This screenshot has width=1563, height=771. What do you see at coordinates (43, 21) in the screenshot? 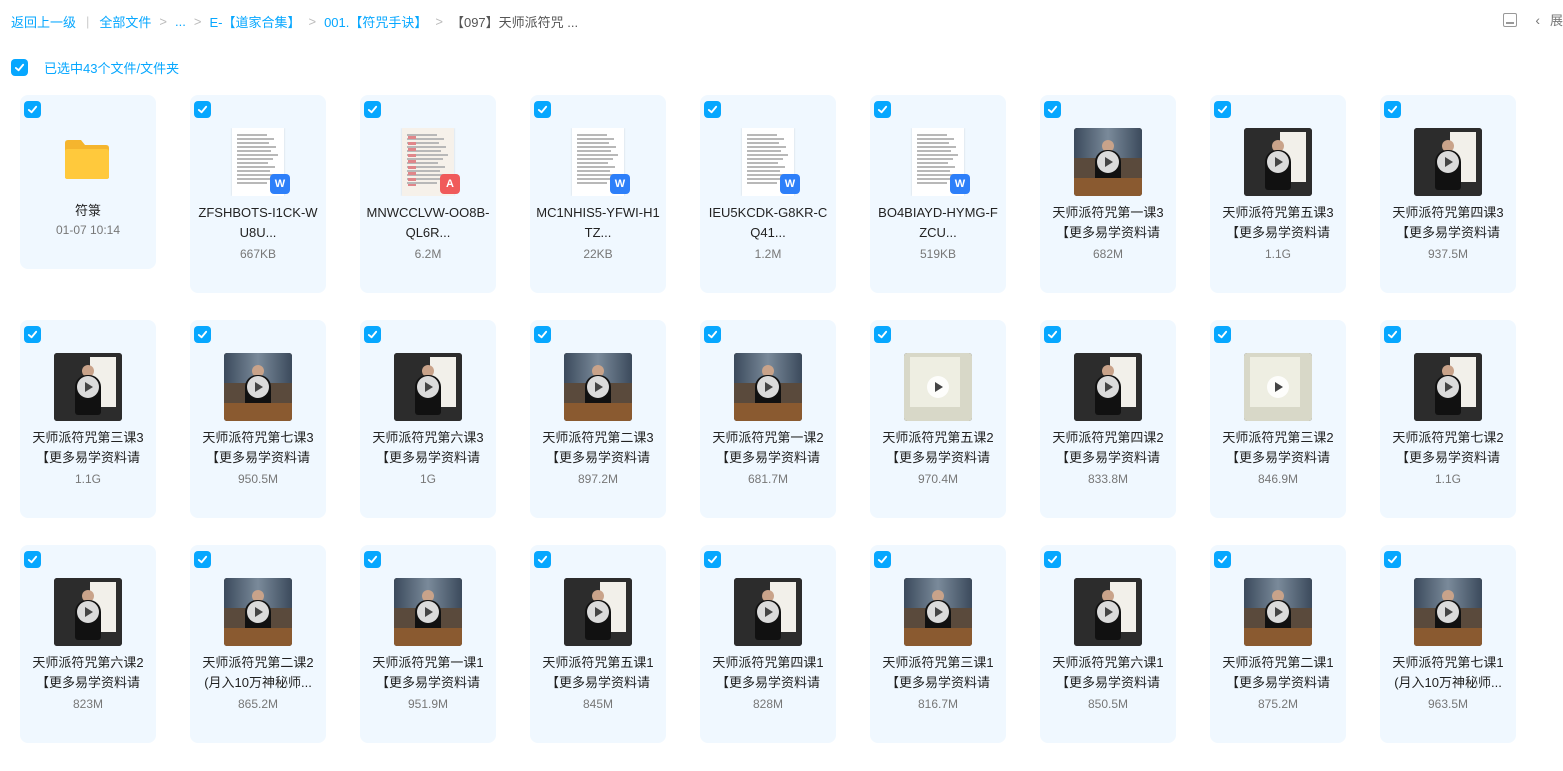
I see `back-link: 返回上一级` at bounding box center [43, 21].